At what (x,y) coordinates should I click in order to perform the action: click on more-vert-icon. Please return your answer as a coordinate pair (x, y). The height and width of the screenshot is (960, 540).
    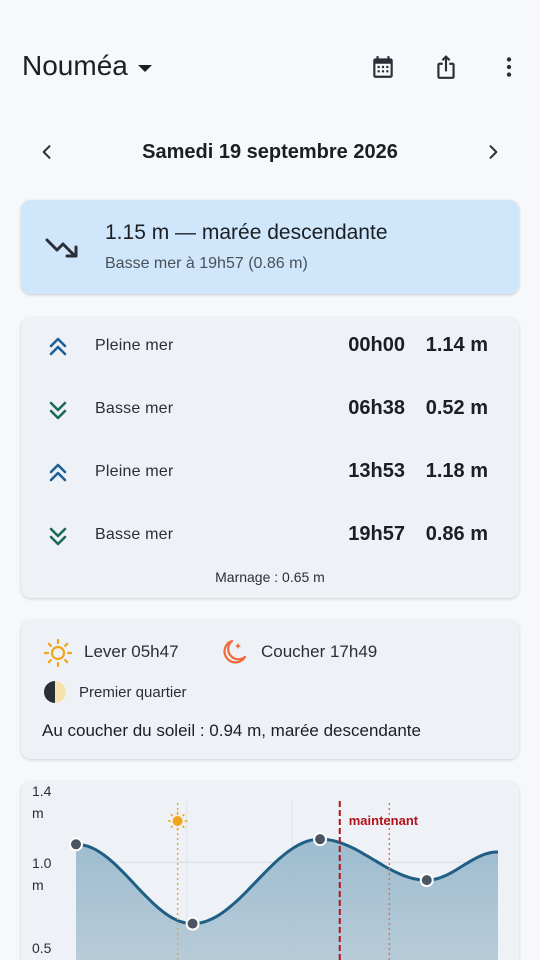
    Looking at the image, I should click on (509, 67).